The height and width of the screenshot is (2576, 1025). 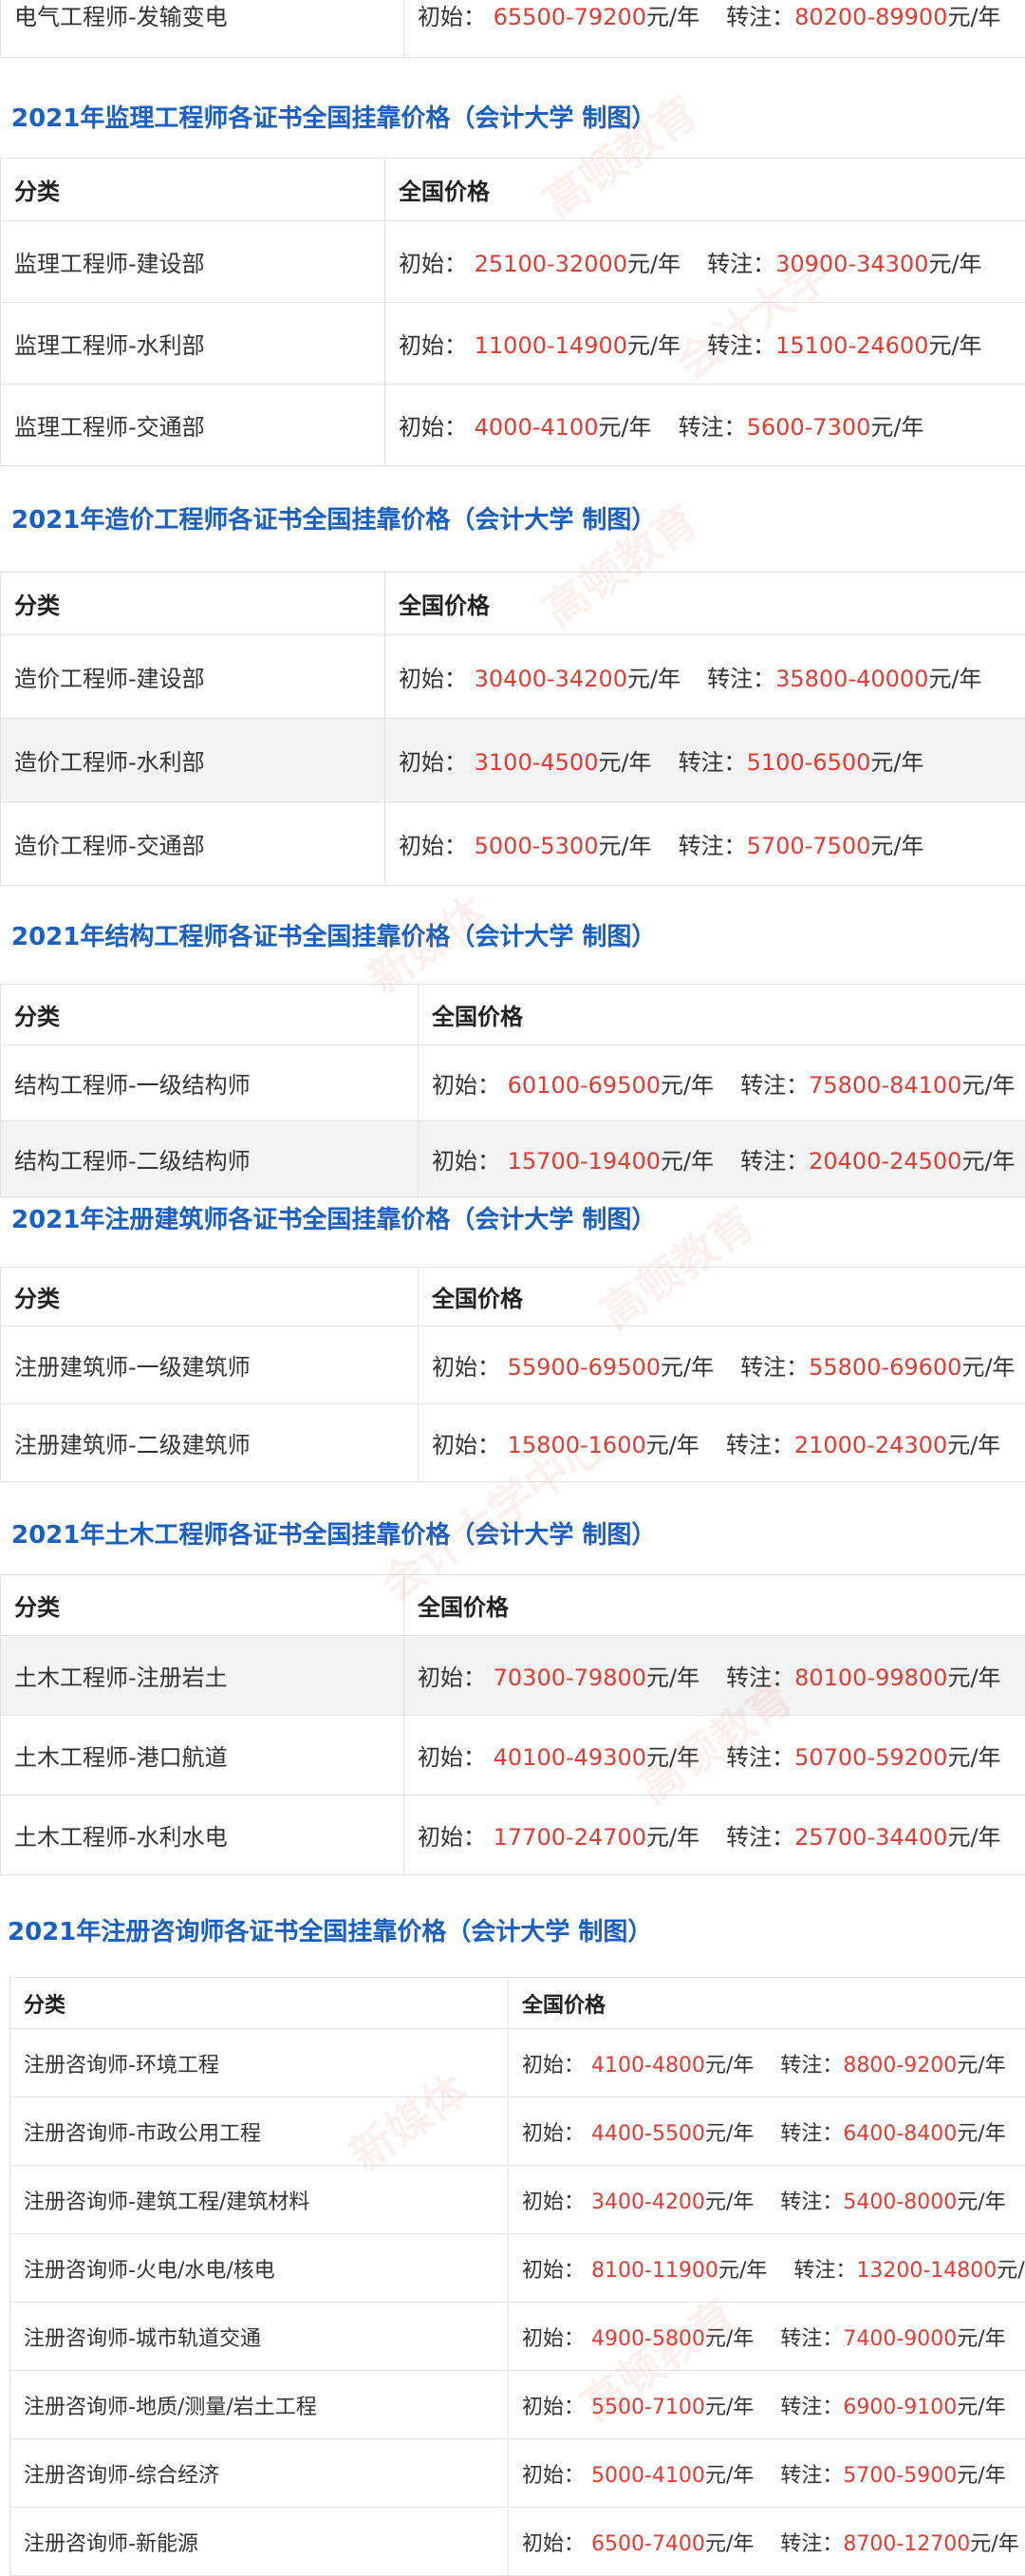 I want to click on start-price: 17700-24700, so click(x=570, y=1837).